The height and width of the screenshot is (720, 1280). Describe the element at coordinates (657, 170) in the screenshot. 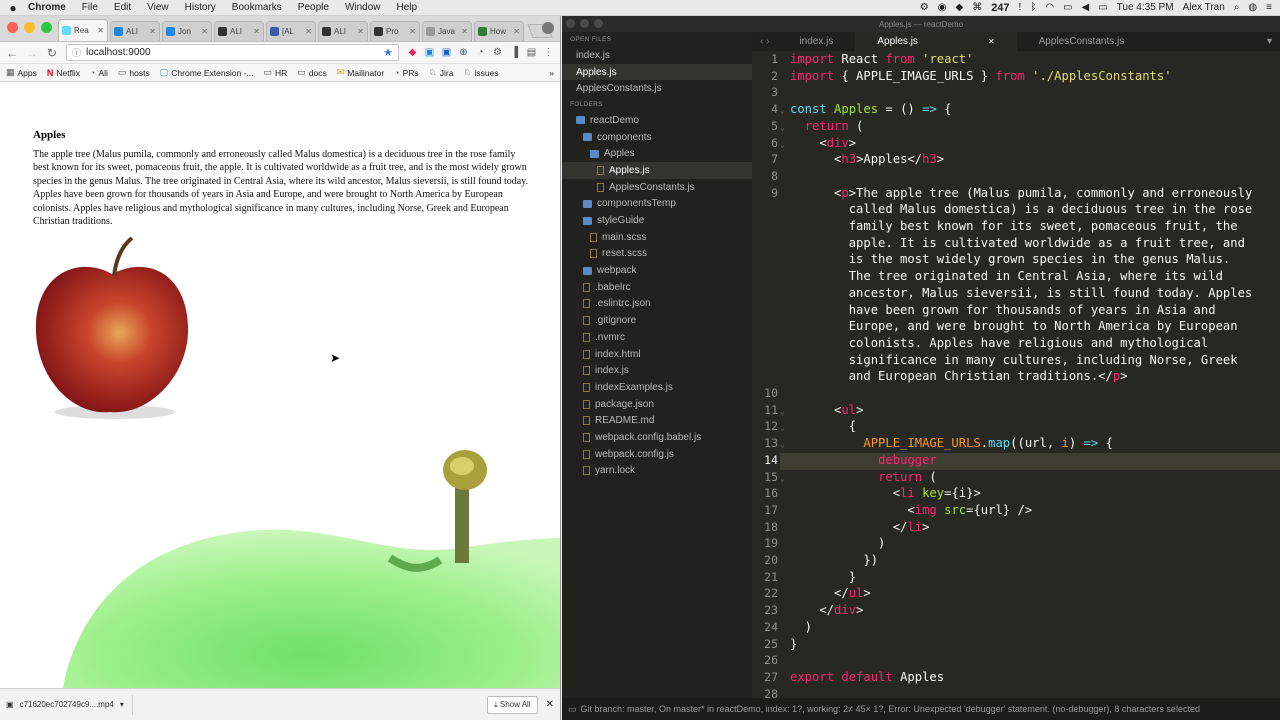

I see `tree-file: Apples.js` at that location.